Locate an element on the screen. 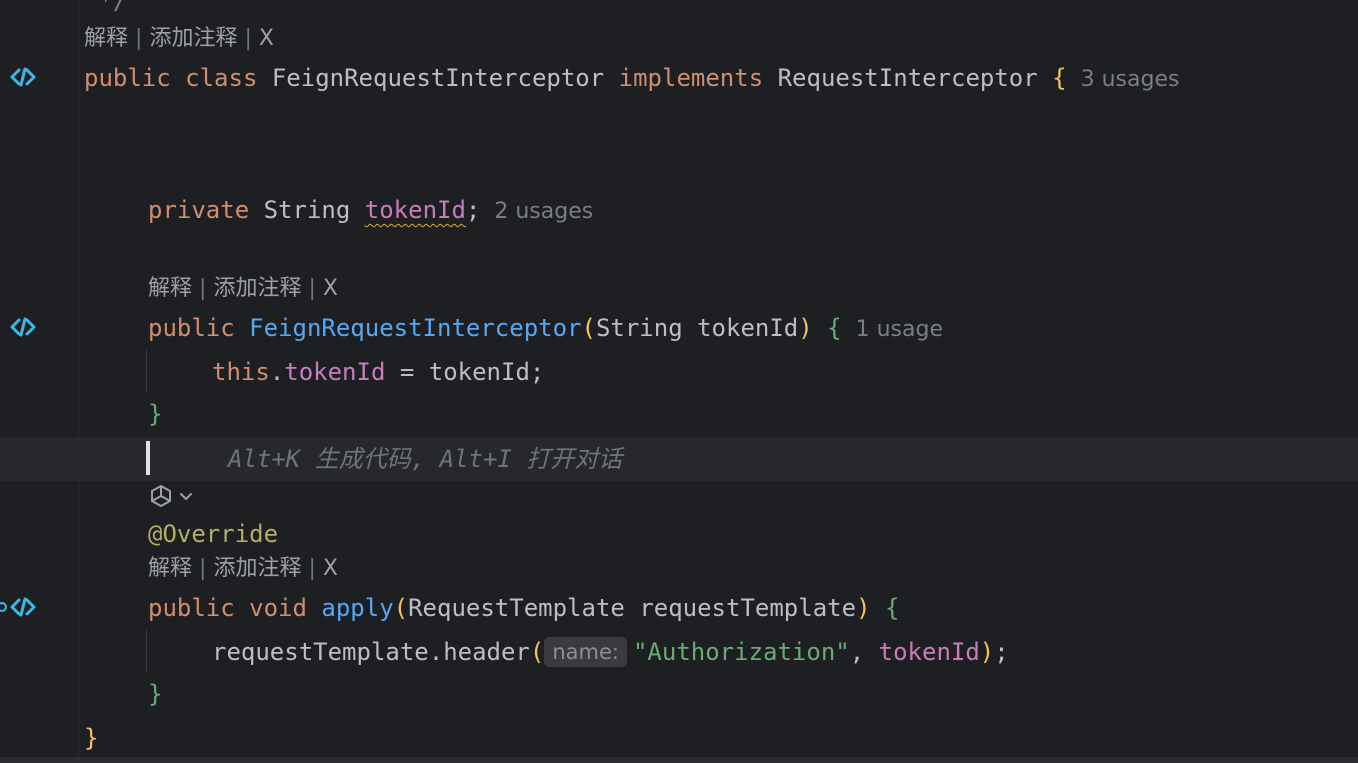 The width and height of the screenshot is (1358, 763). ai-inline-hint: Alt+K 生成代码, Alt+I 打开对话 is located at coordinates (425, 459).